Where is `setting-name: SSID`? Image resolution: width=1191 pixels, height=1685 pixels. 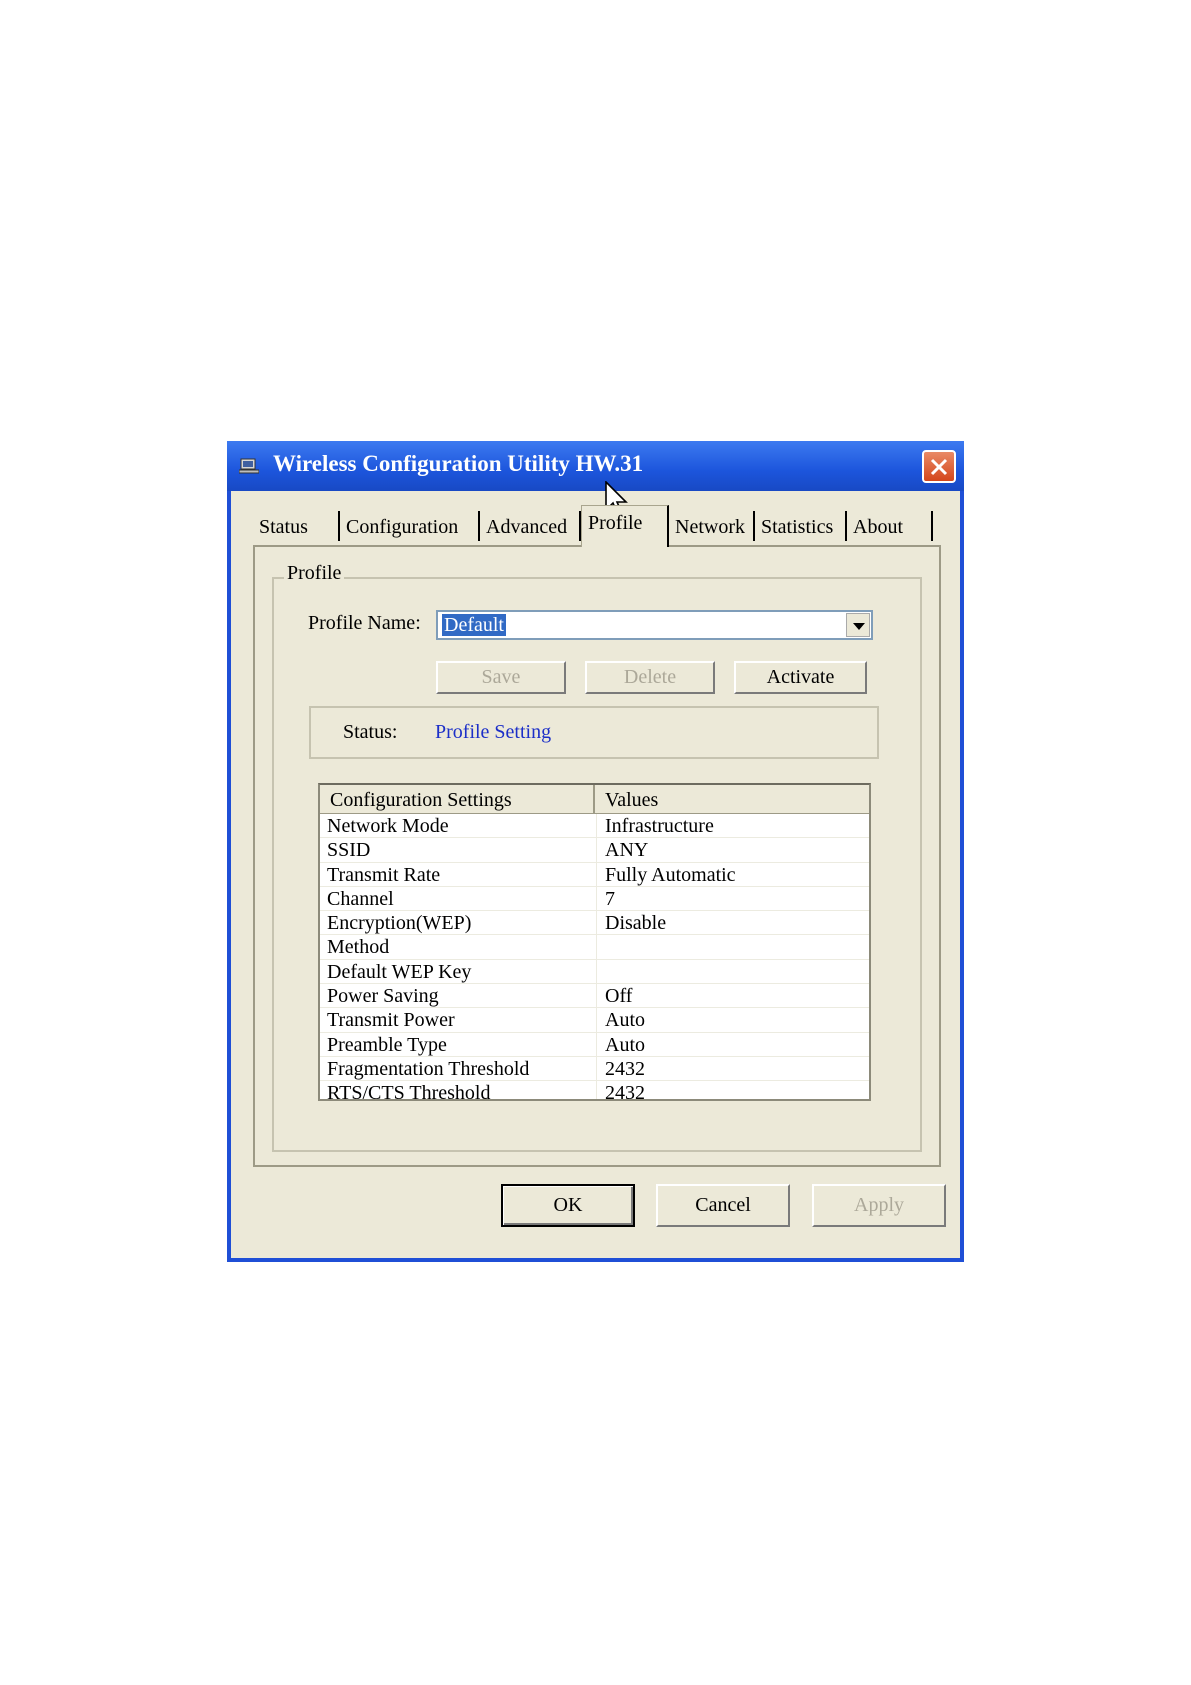
setting-name: SSID is located at coordinates (349, 850).